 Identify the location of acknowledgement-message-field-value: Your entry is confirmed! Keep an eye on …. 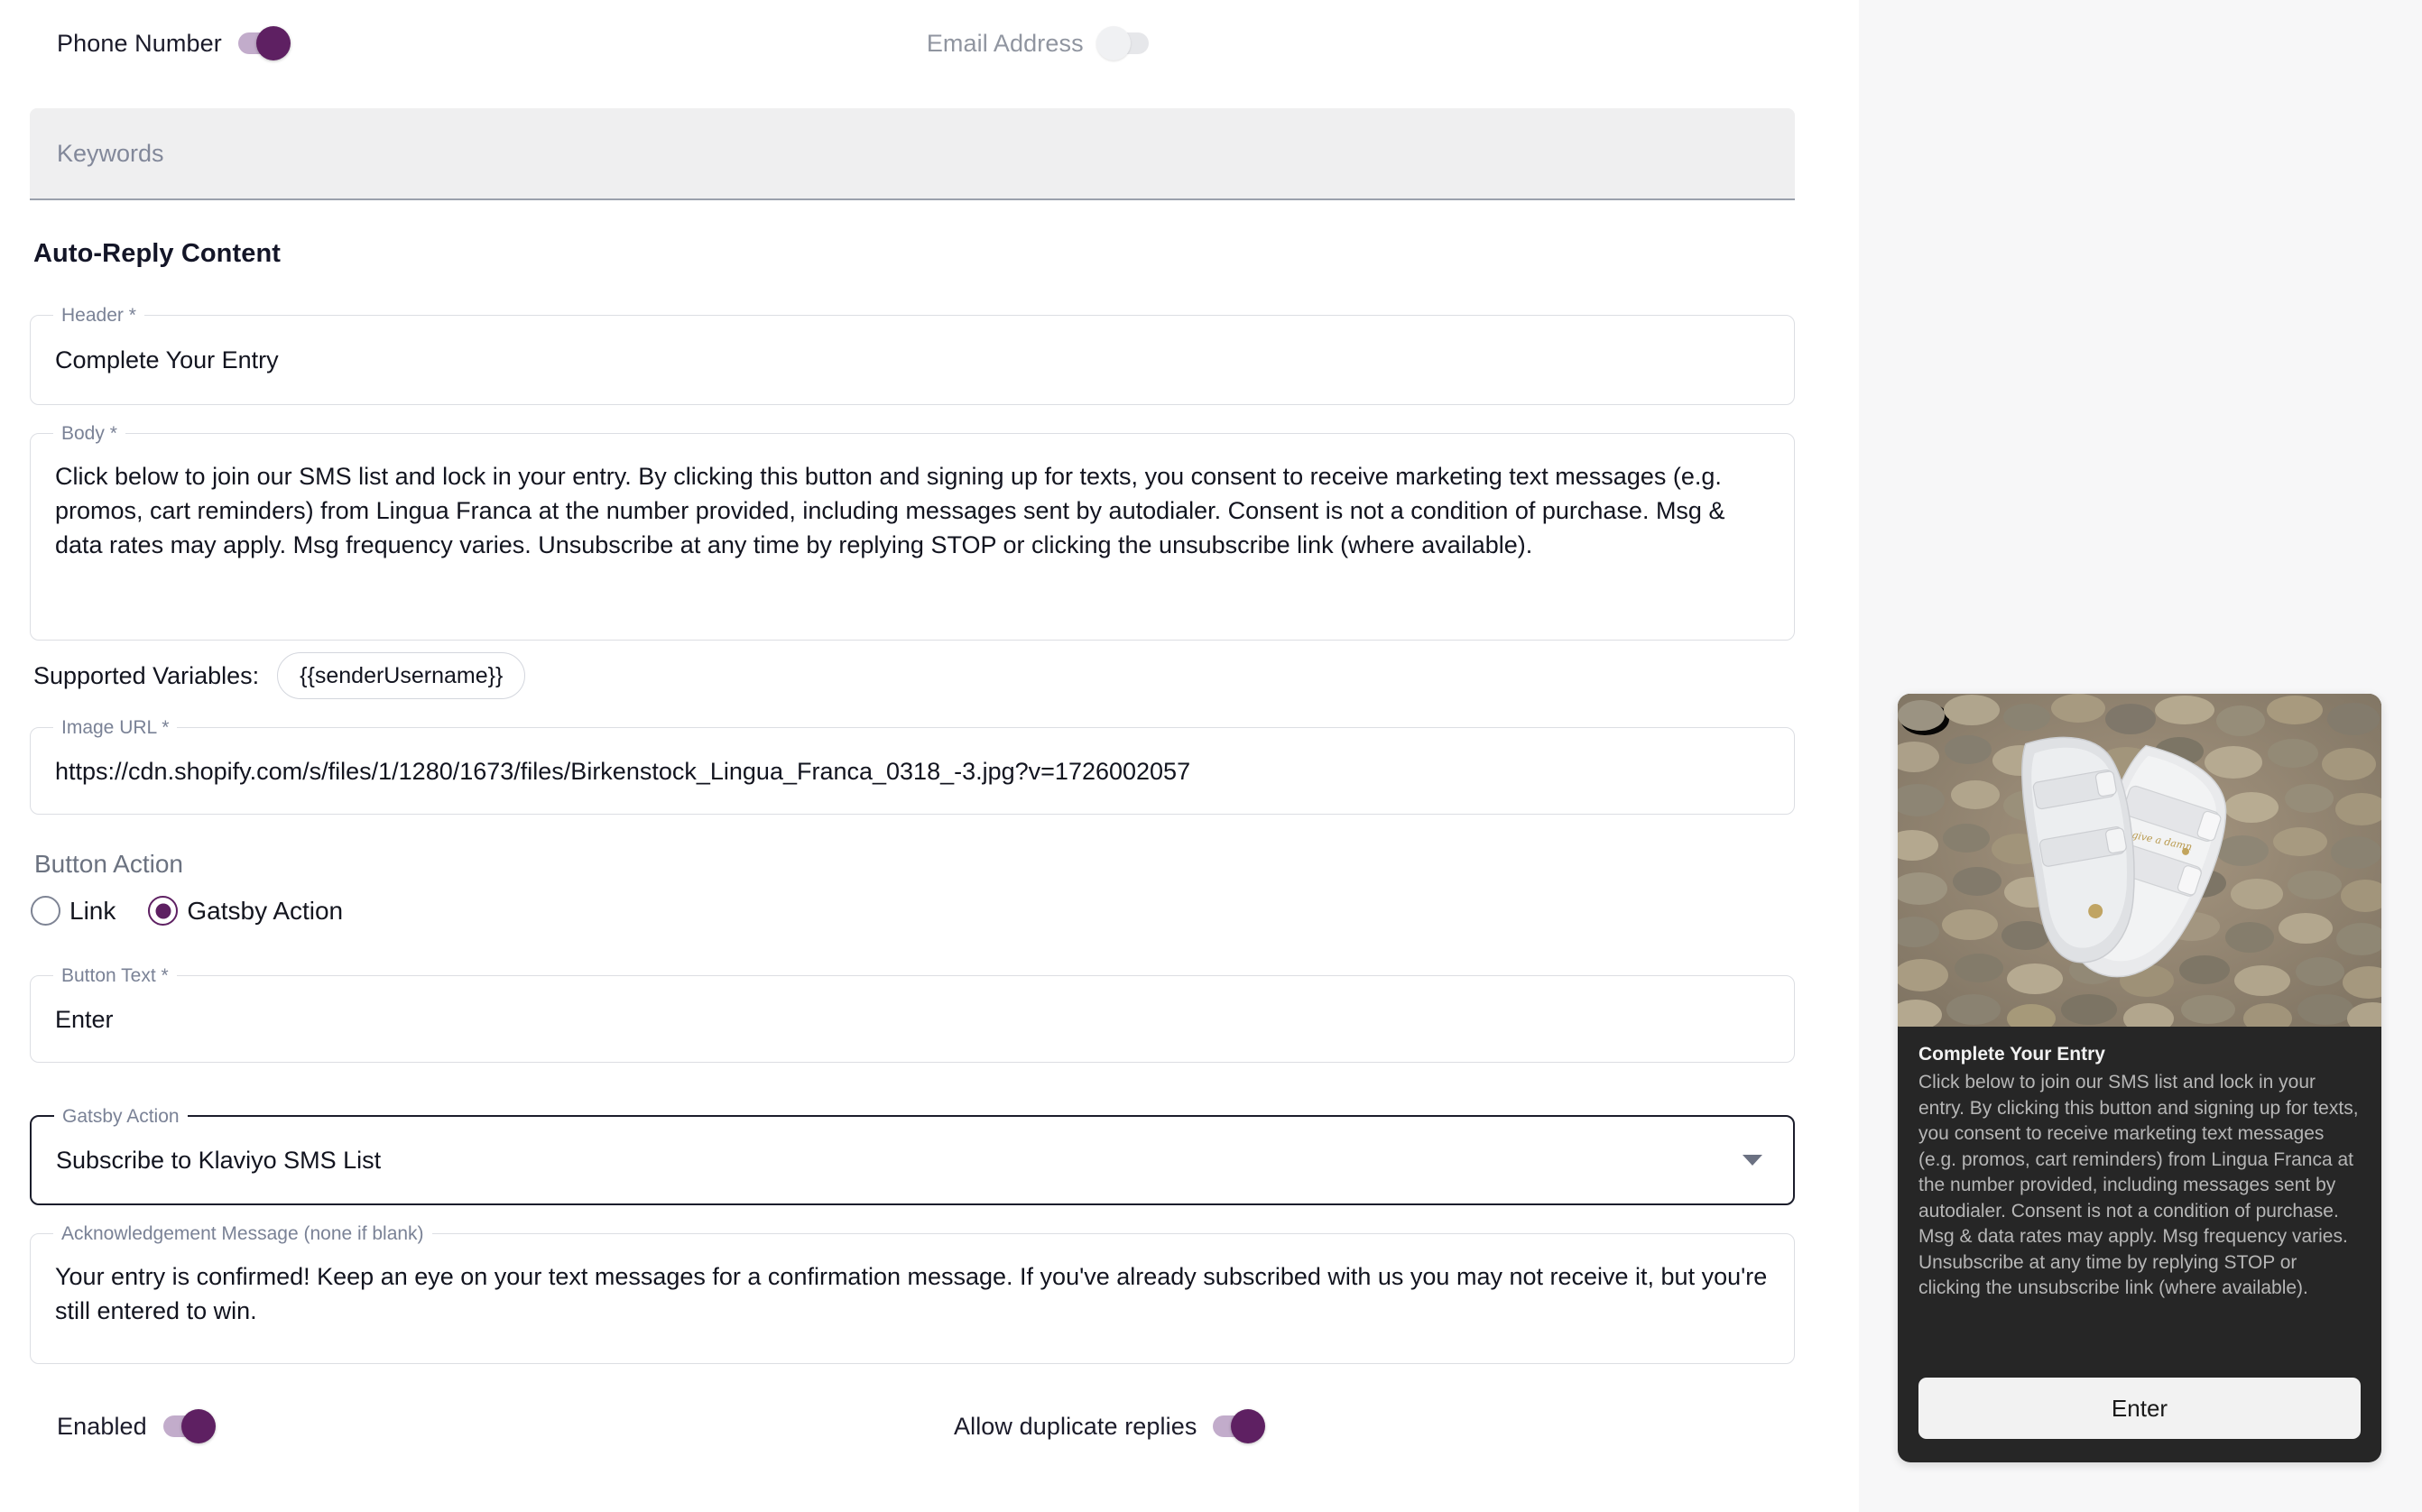
(914, 1293).